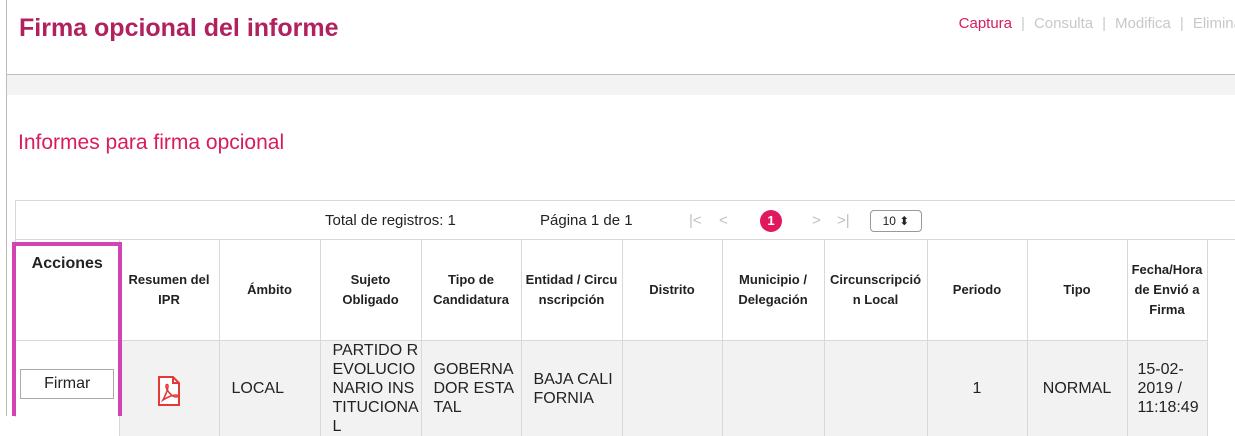  What do you see at coordinates (1167, 290) in the screenshot?
I see `col-fecha: Fecha/Hora de Envió a Firma` at bounding box center [1167, 290].